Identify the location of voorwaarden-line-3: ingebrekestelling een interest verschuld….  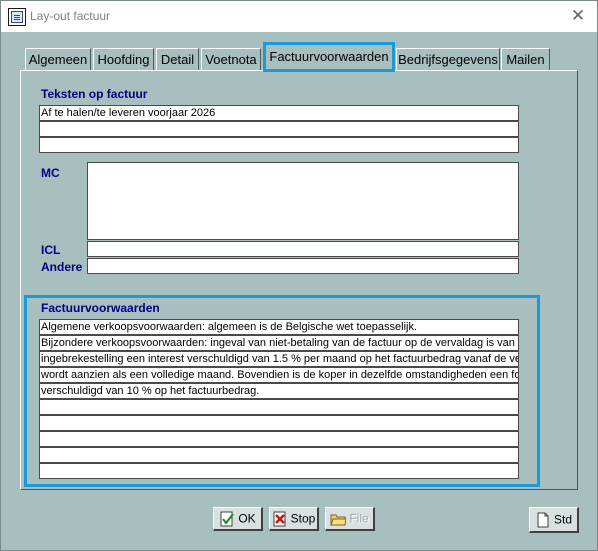
(279, 359).